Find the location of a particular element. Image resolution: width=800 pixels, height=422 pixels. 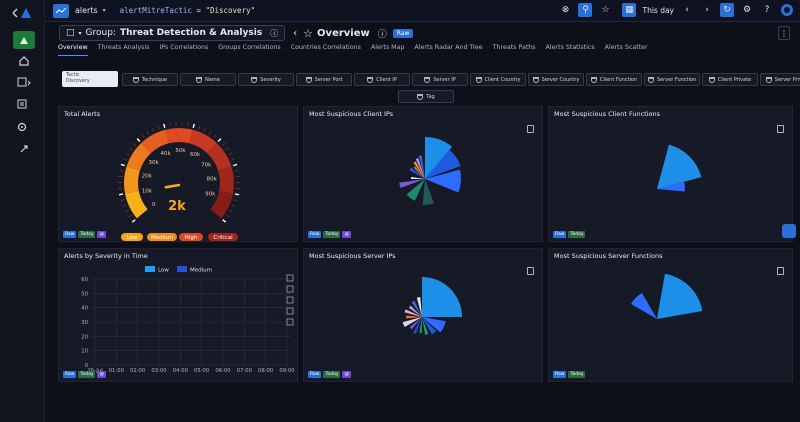

filter-chip-server-port: Server Port is located at coordinates (324, 79).